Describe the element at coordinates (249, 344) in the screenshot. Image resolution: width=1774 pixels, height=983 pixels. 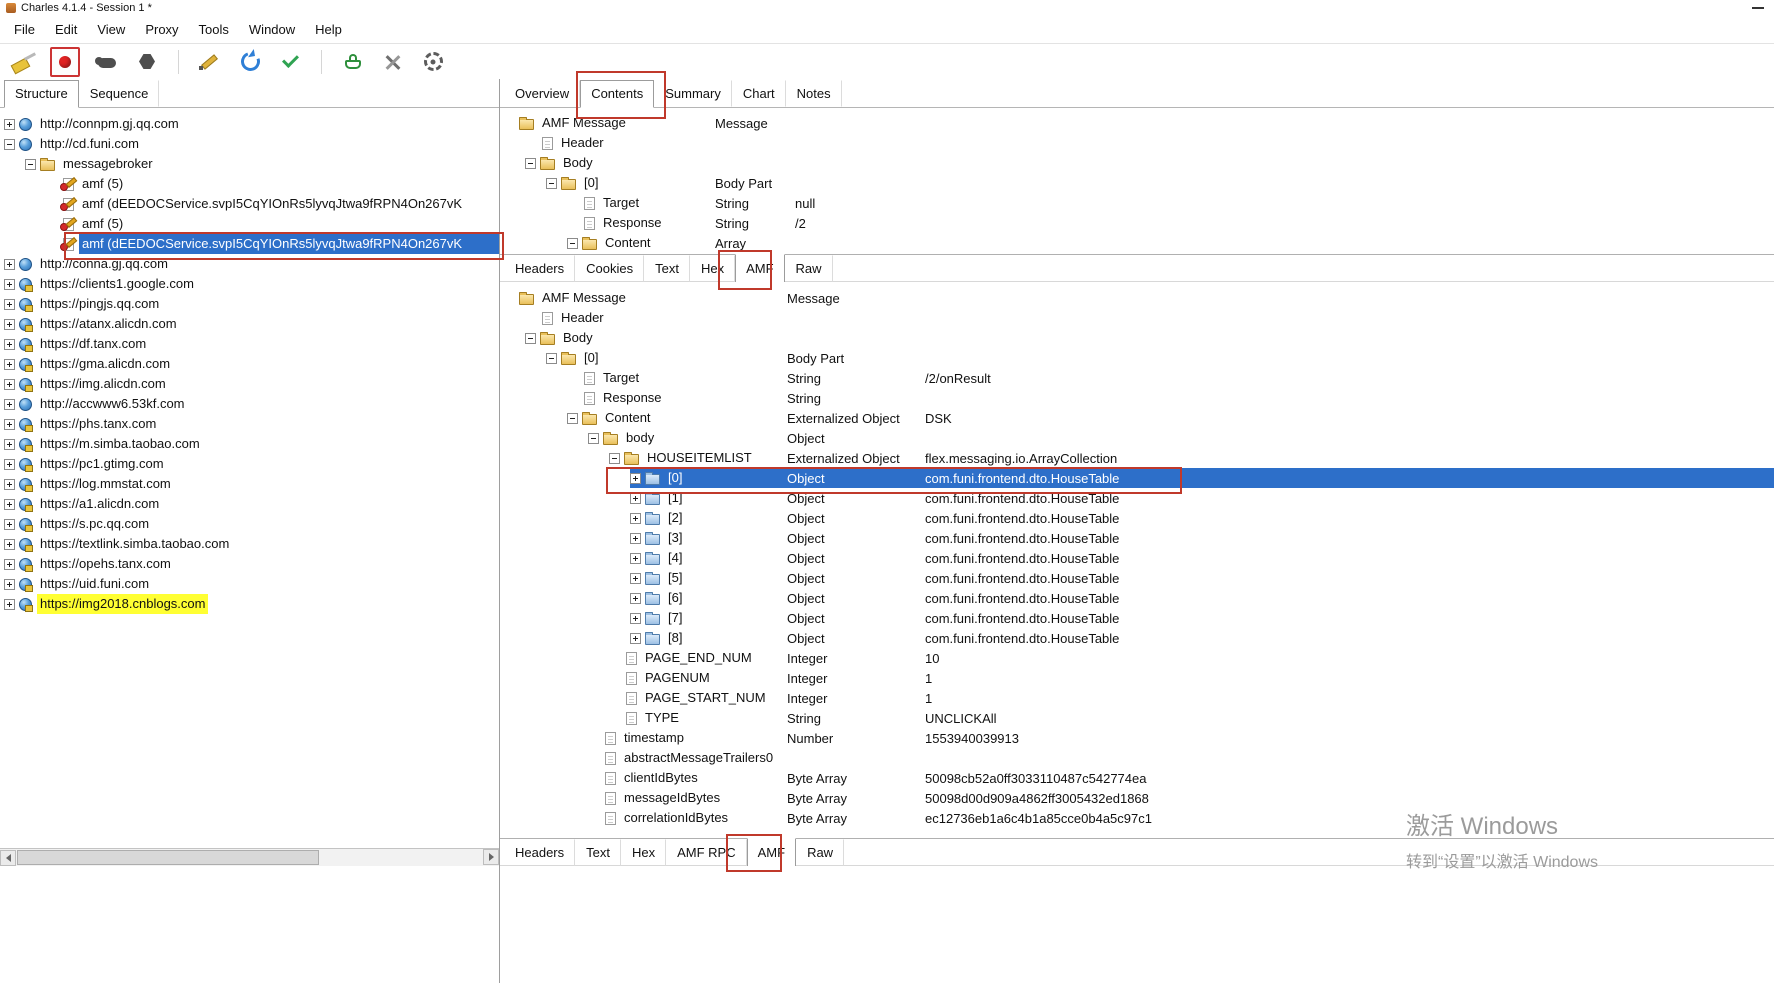
I see `tree-row: https://df.tanx.com` at that location.